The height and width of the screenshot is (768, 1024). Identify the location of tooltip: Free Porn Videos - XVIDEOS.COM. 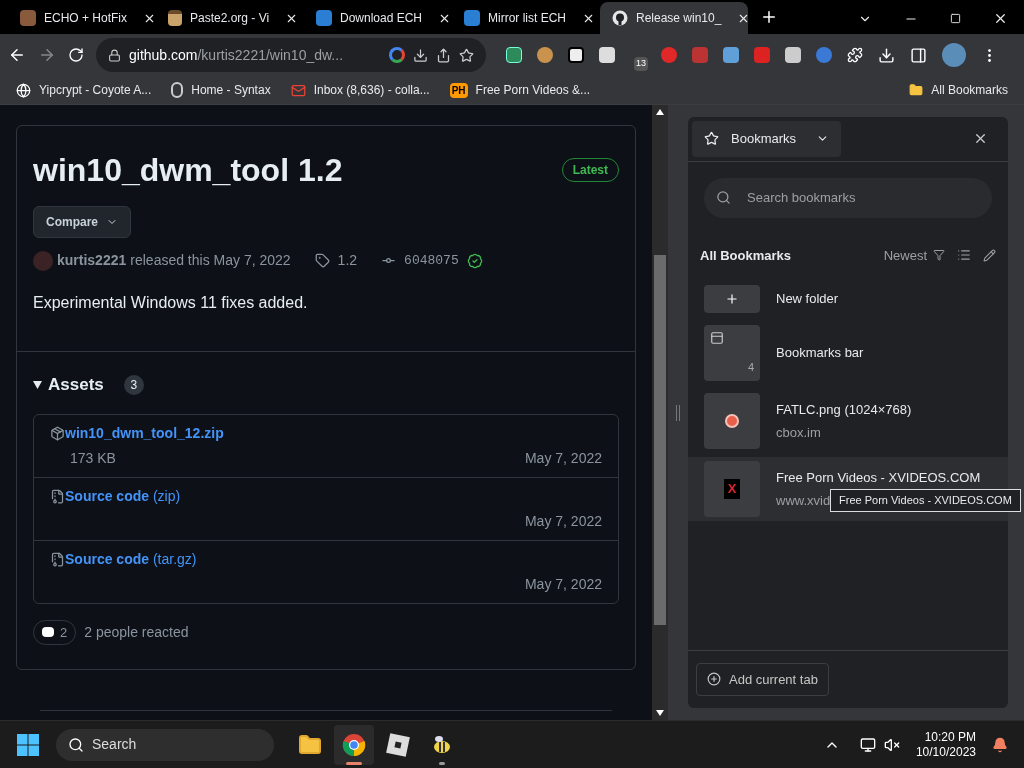
(925, 500).